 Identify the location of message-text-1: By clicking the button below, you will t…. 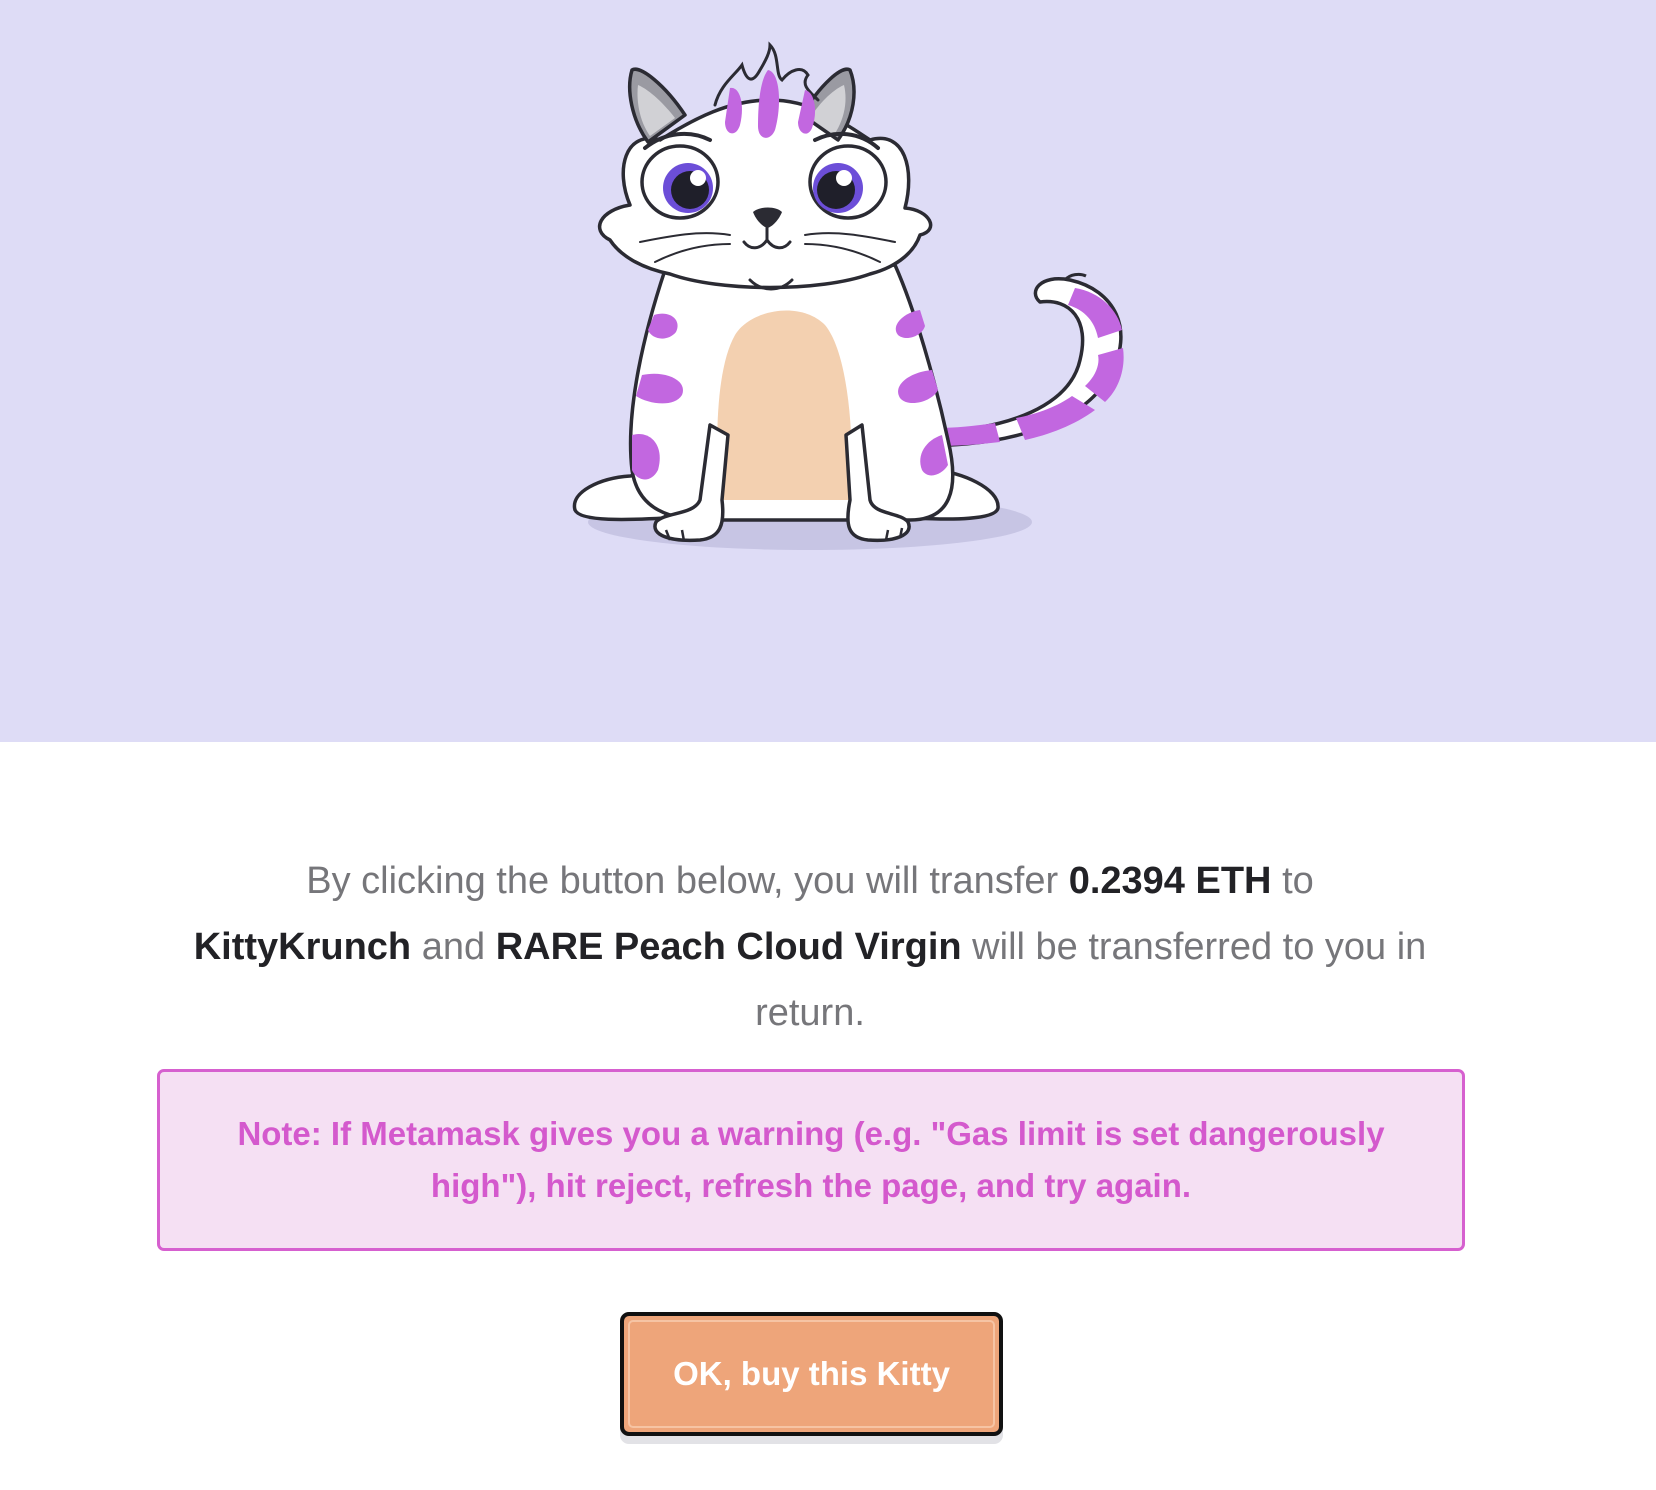
(687, 881).